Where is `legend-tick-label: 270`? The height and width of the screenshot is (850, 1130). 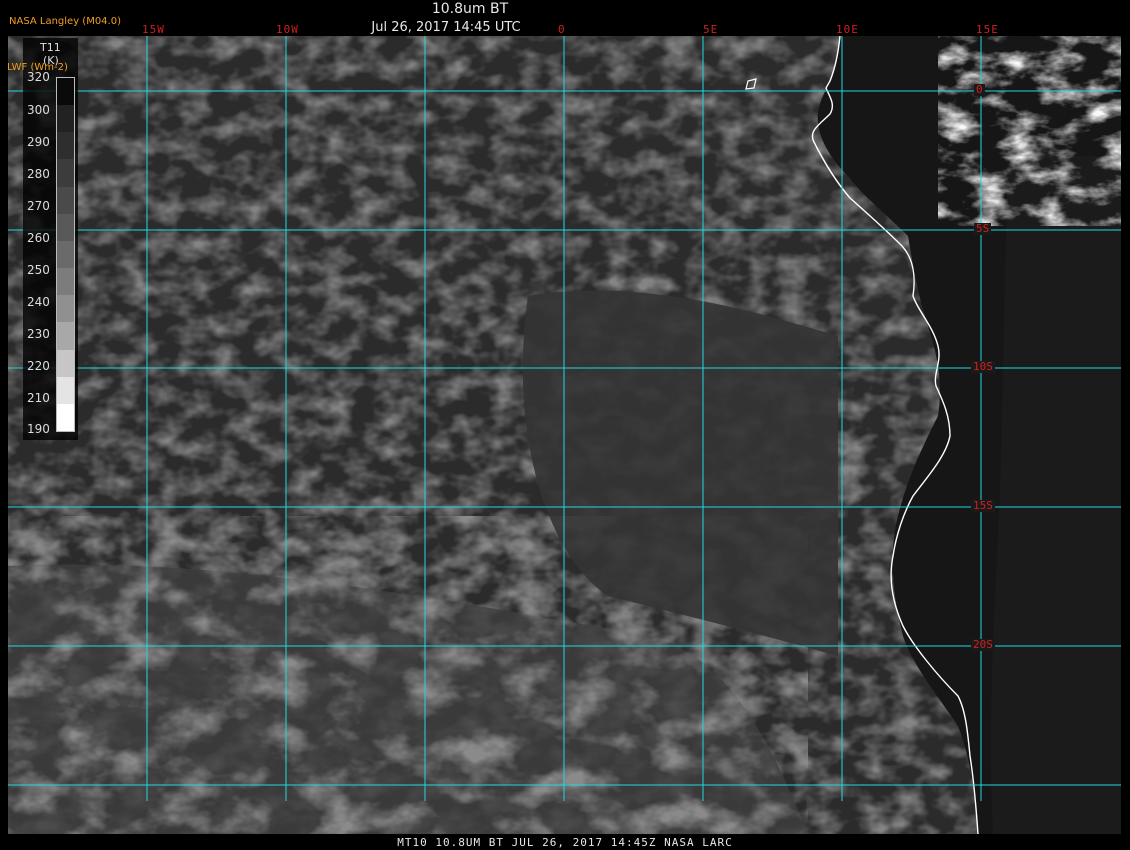
legend-tick-label: 270 is located at coordinates (38, 206).